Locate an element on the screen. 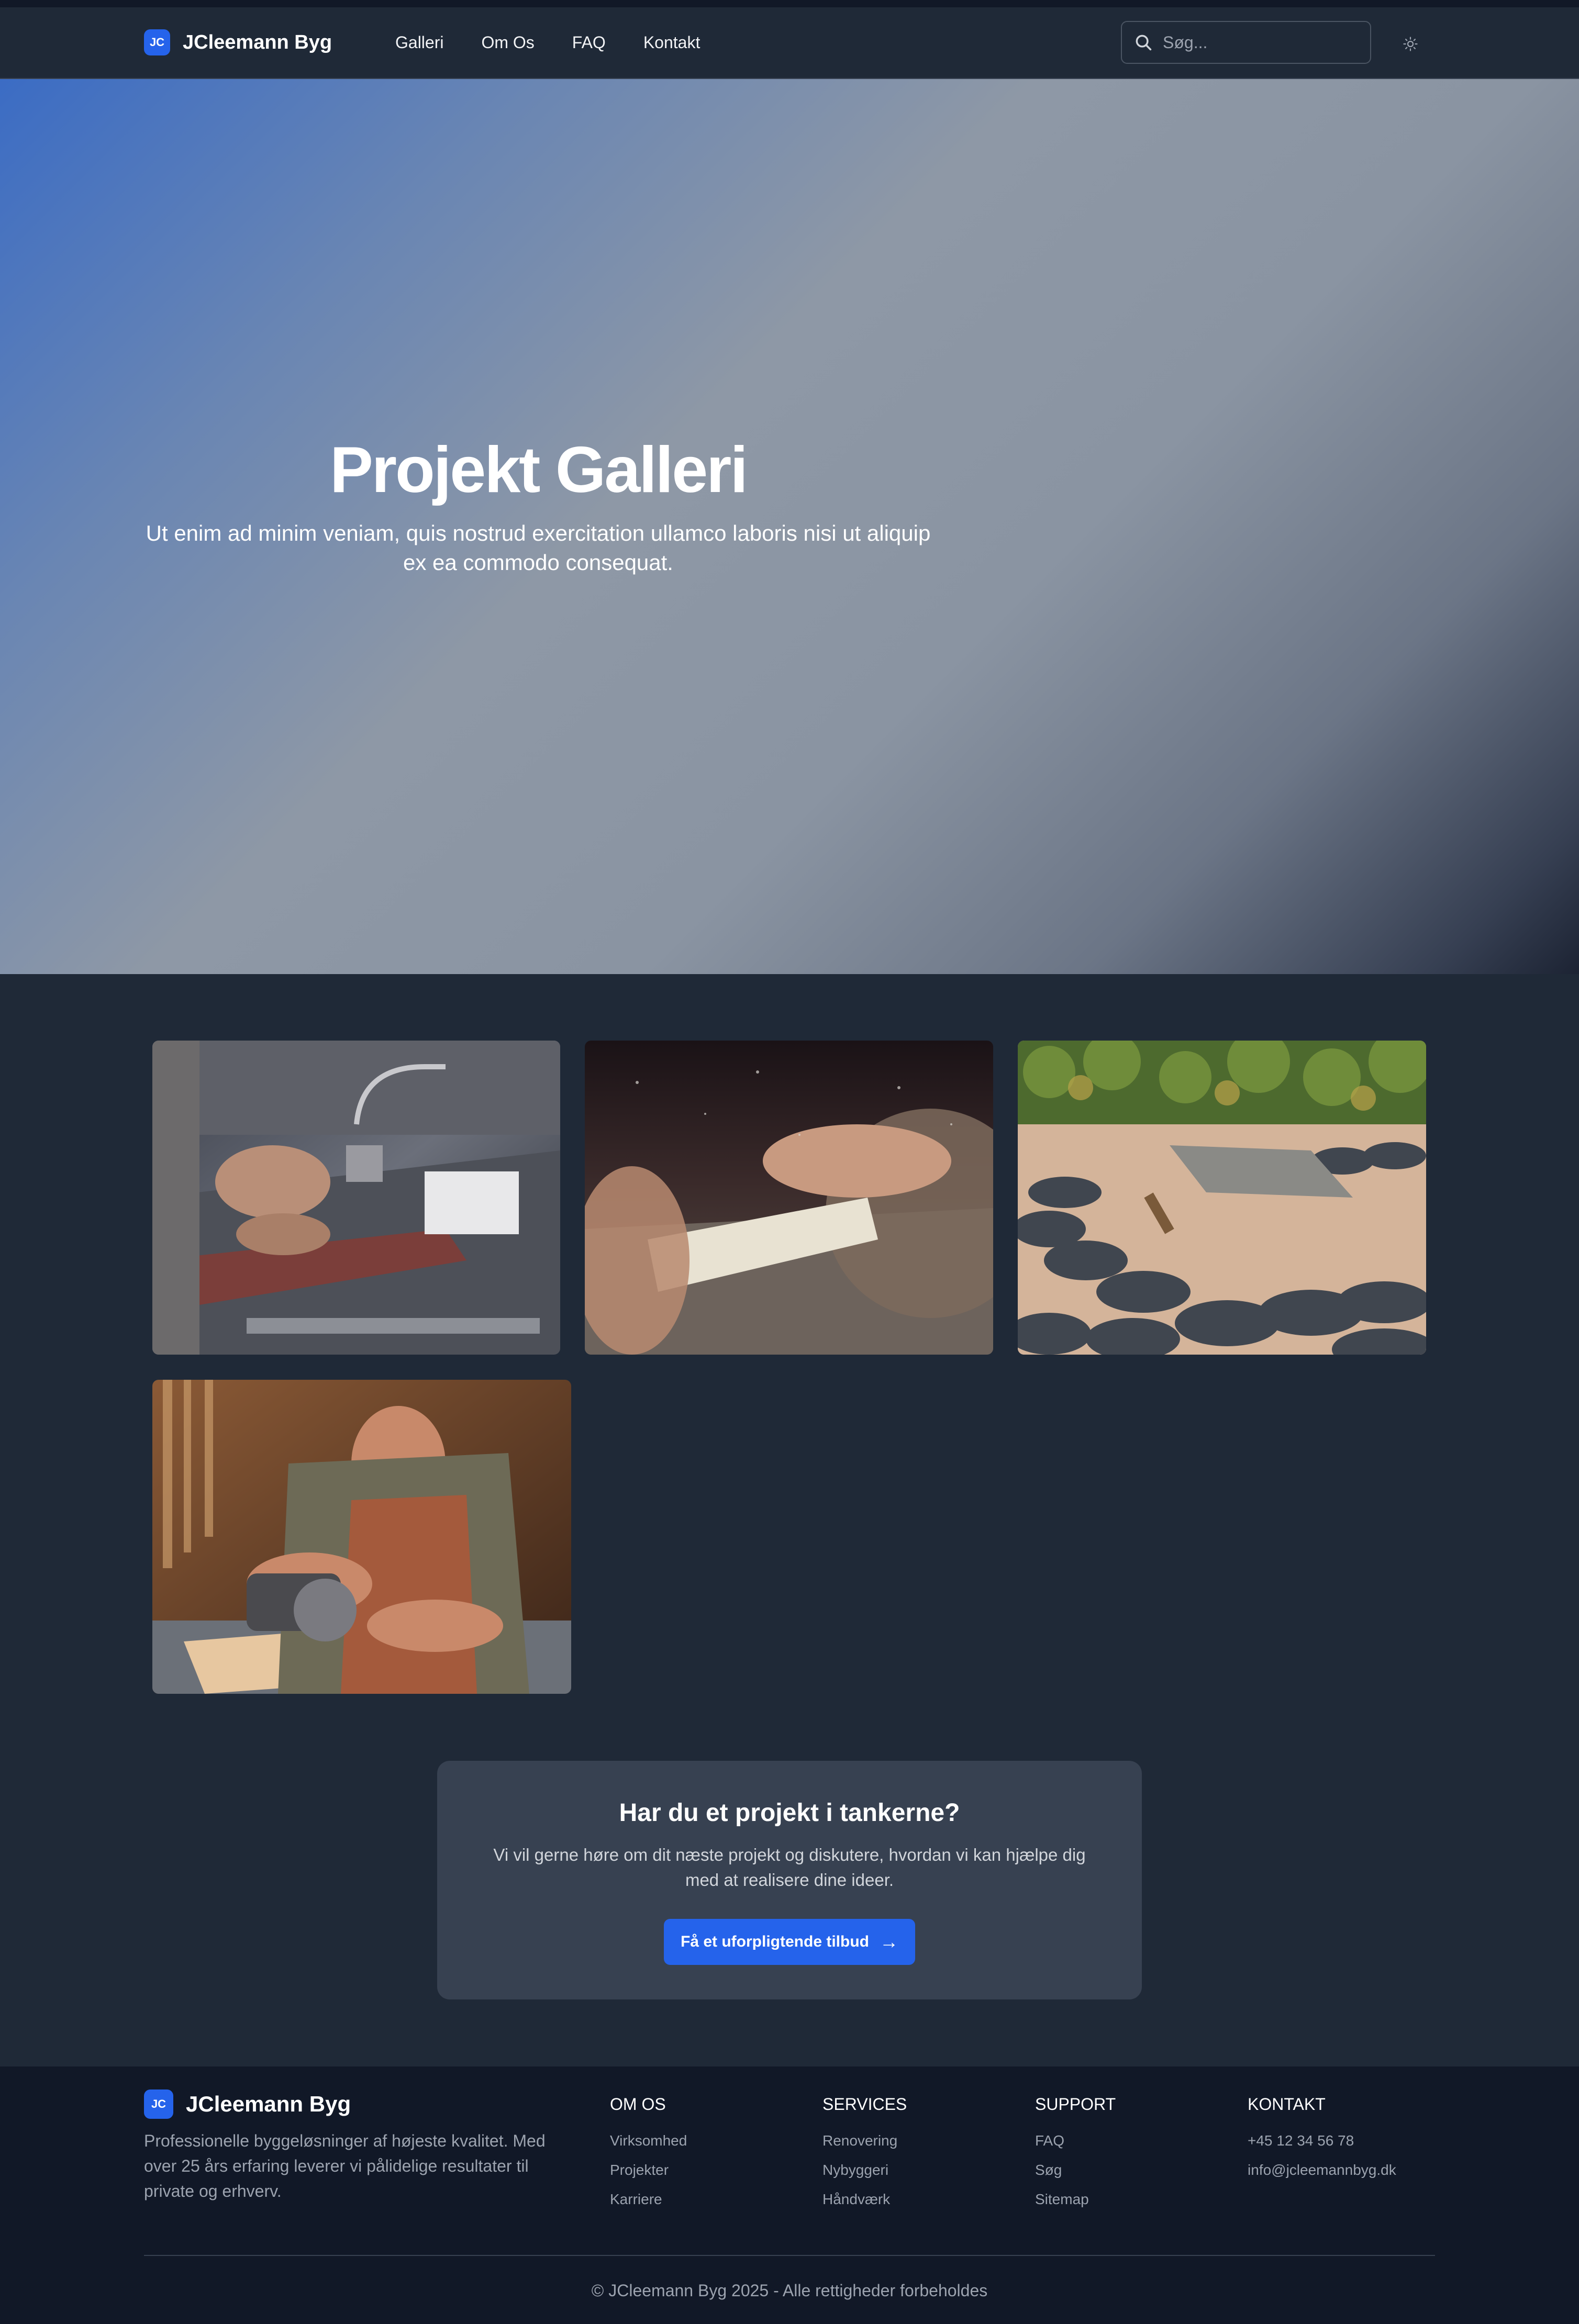 The width and height of the screenshot is (1579, 2324). footer-brand-name: JCleemann Byg is located at coordinates (268, 2104).